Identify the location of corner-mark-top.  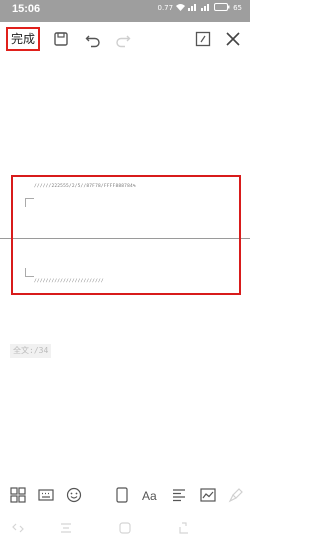
(29, 202).